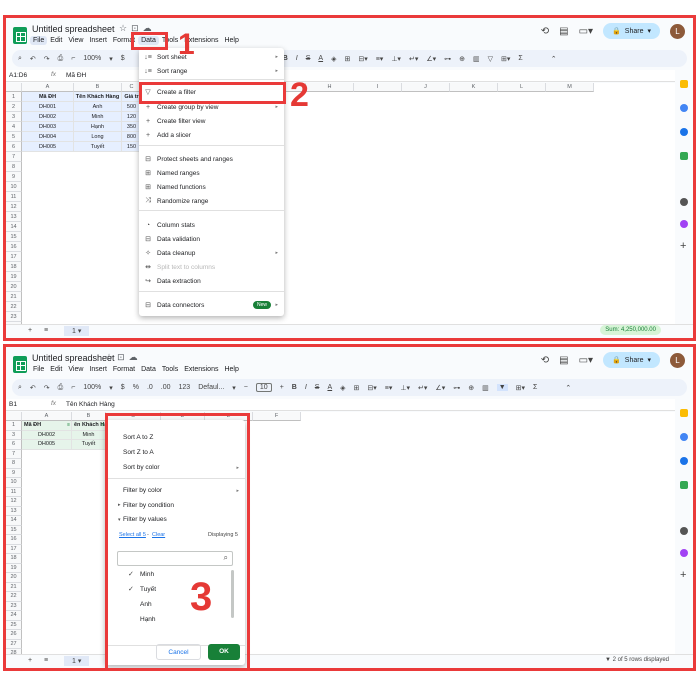 The image size is (700, 700). Describe the element at coordinates (502, 387) in the screenshot. I see `filter-icon: ▼` at that location.